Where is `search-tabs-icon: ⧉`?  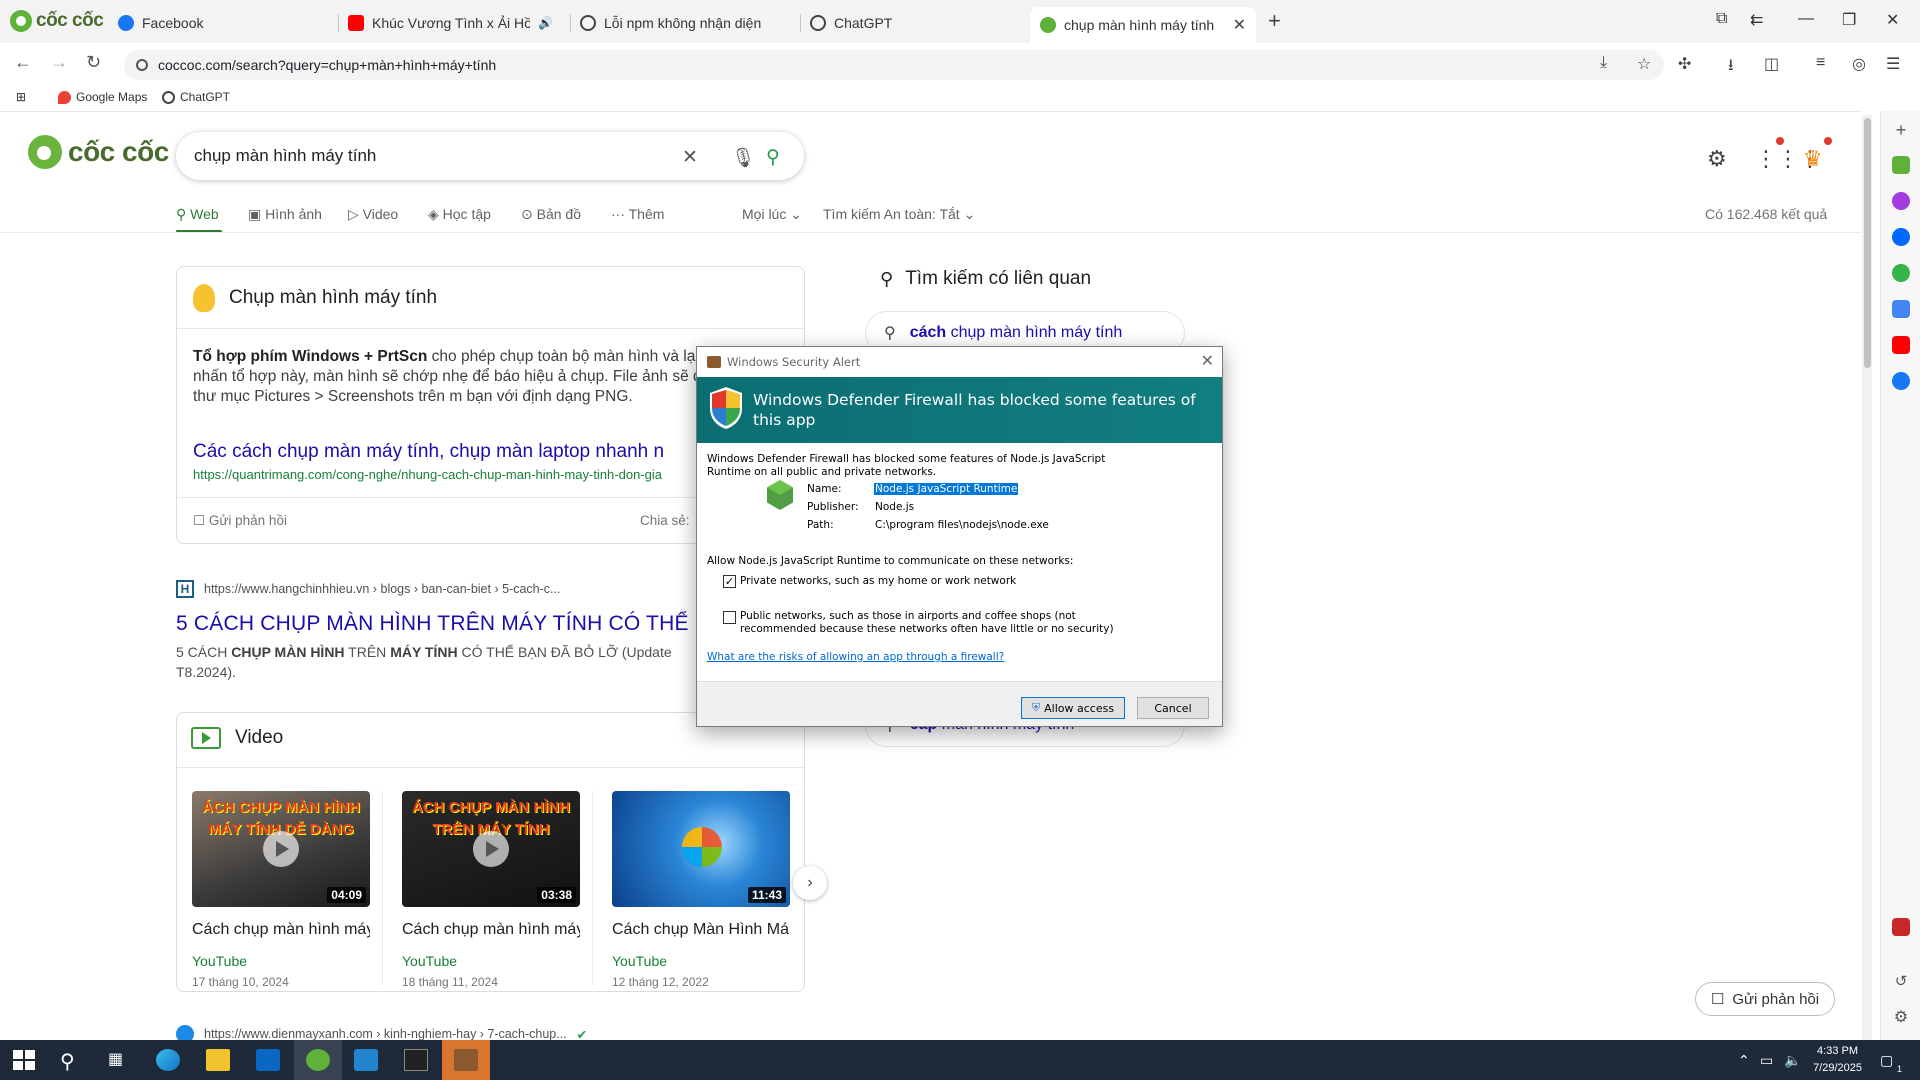 search-tabs-icon: ⧉ is located at coordinates (1721, 19).